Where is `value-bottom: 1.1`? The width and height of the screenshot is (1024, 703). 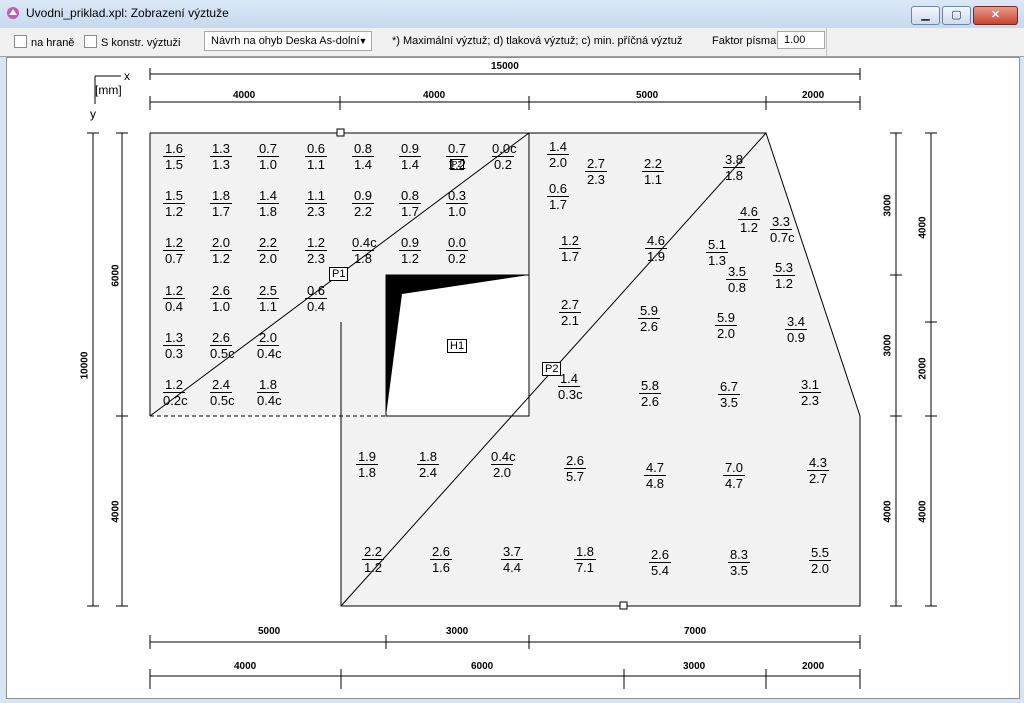
value-bottom: 1.1 is located at coordinates (316, 164).